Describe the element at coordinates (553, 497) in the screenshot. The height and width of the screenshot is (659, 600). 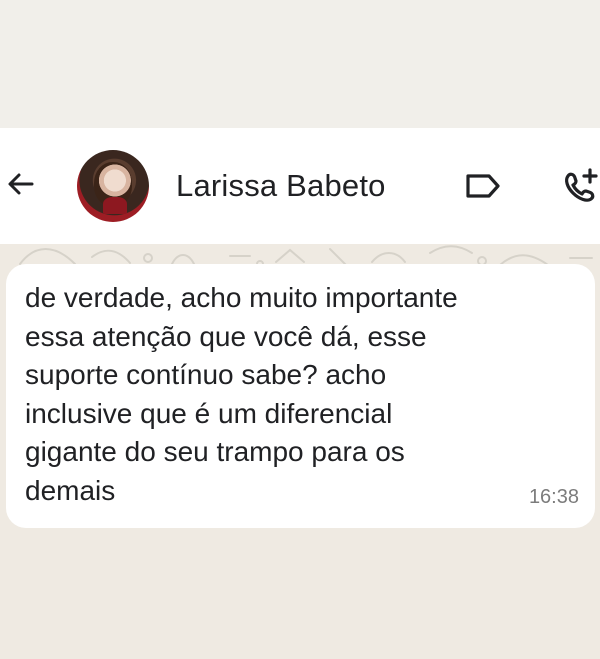
I see `message-time: 16:38` at that location.